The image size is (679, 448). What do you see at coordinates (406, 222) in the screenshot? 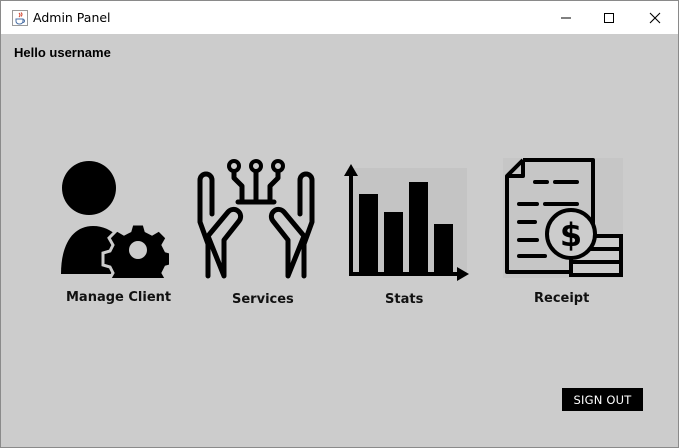
I see `bar-chart-icon` at bounding box center [406, 222].